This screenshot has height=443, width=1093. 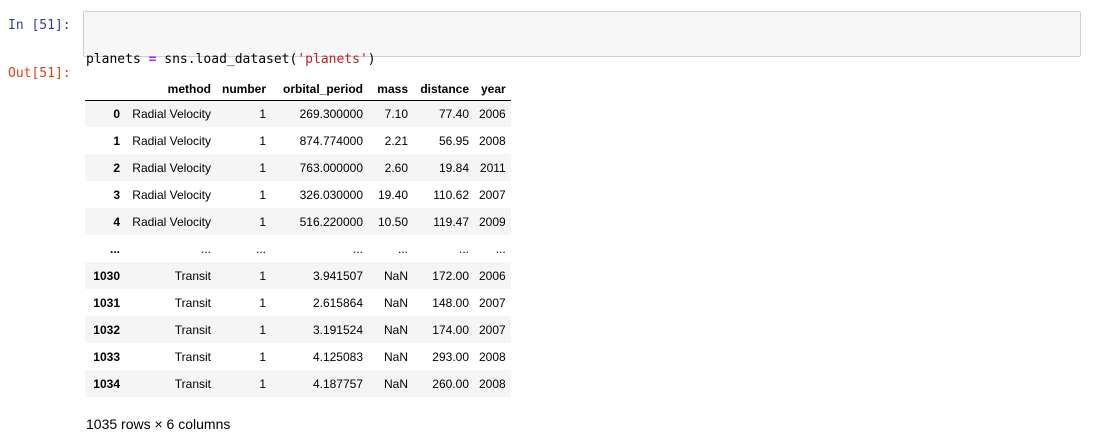 I want to click on cell-orbital-period: 326.030000, so click(x=331, y=194).